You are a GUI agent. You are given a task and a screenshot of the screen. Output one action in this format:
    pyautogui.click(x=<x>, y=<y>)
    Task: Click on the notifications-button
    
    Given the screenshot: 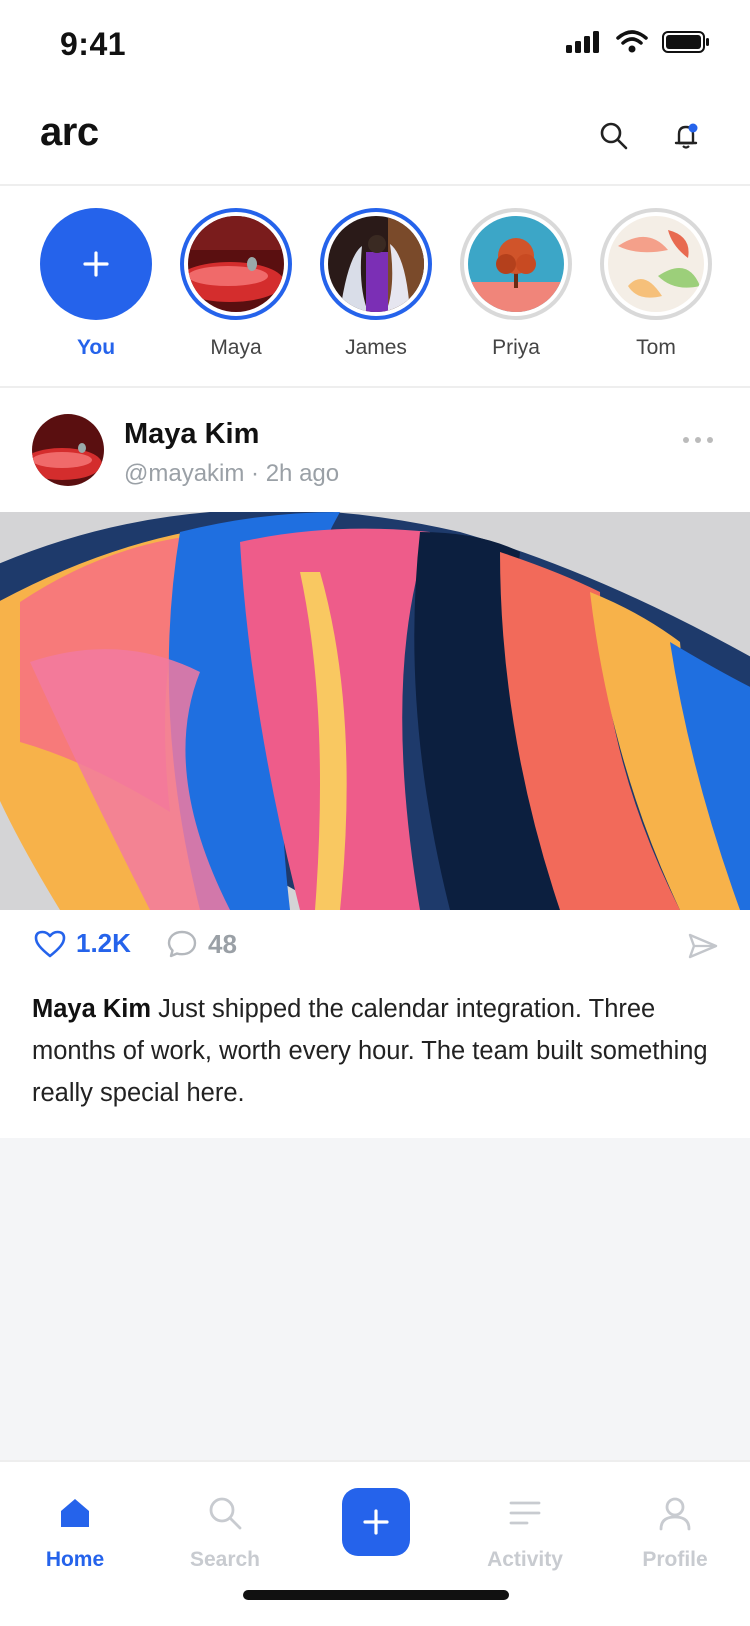 What is the action you would take?
    pyautogui.click(x=686, y=136)
    